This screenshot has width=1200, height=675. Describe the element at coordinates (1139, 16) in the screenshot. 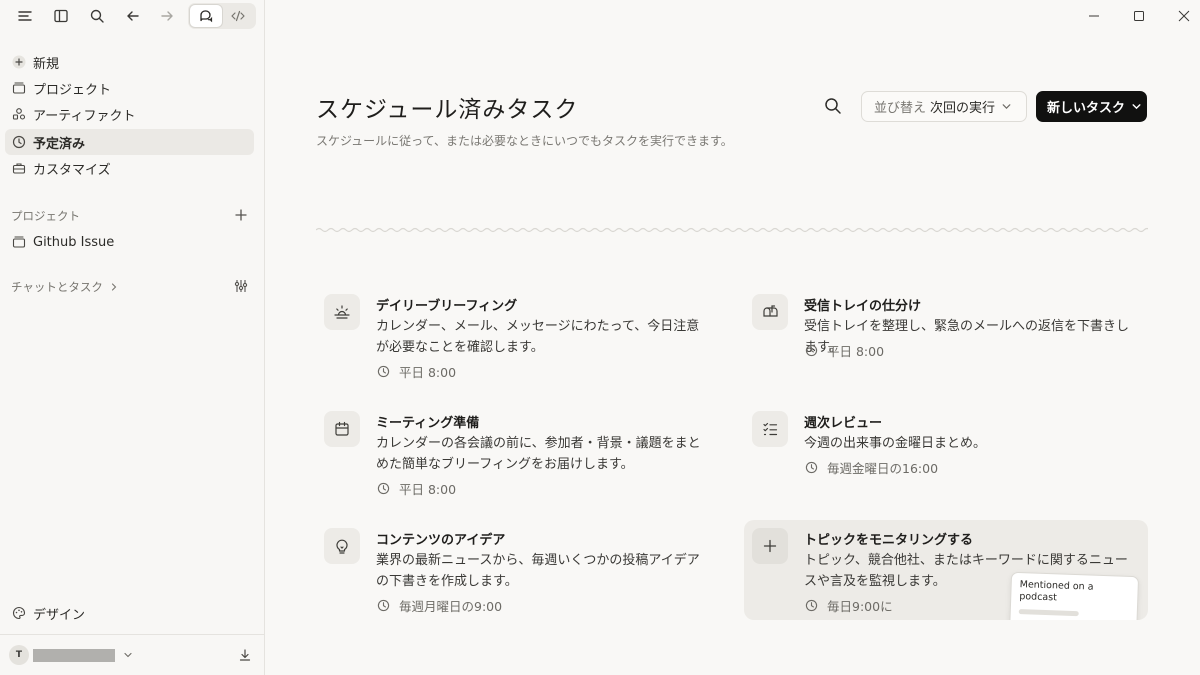

I see `maximize-icon` at that location.